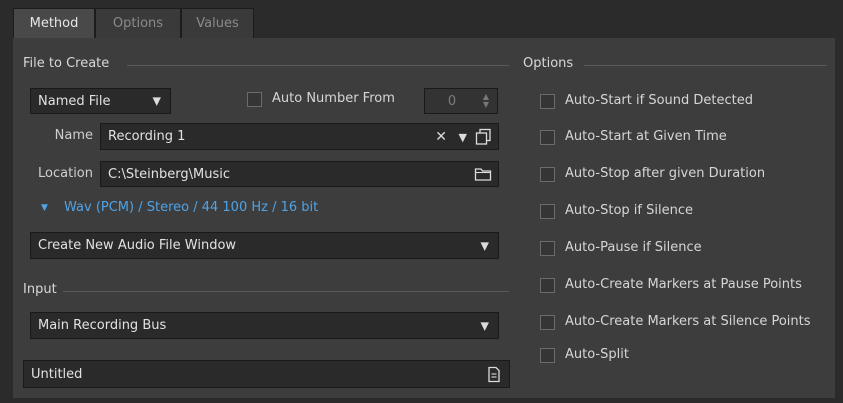 The height and width of the screenshot is (403, 843). Describe the element at coordinates (138, 23) in the screenshot. I see `tab-options: Options` at that location.